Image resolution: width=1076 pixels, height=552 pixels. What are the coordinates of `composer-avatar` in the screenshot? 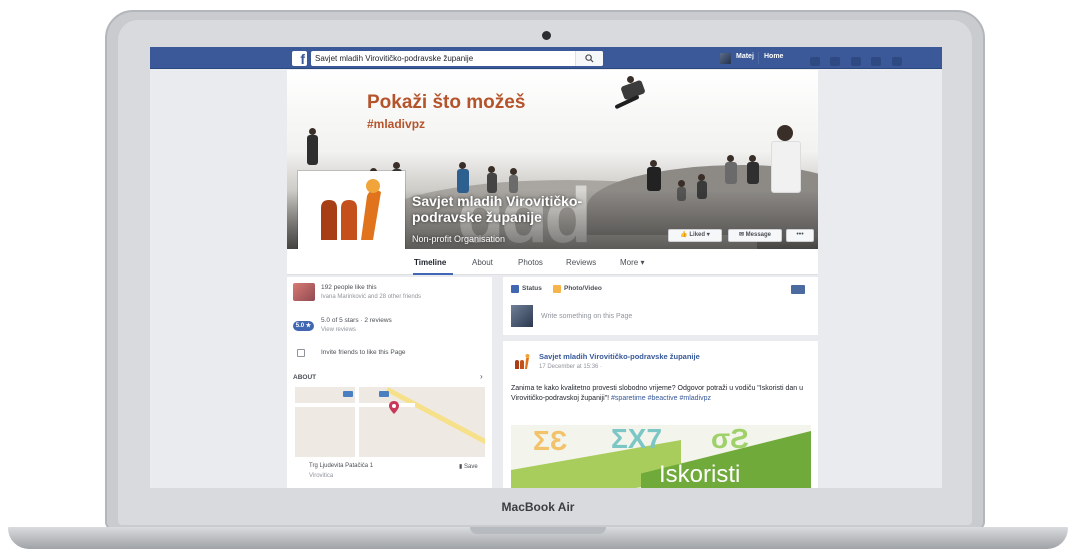 It's located at (522, 316).